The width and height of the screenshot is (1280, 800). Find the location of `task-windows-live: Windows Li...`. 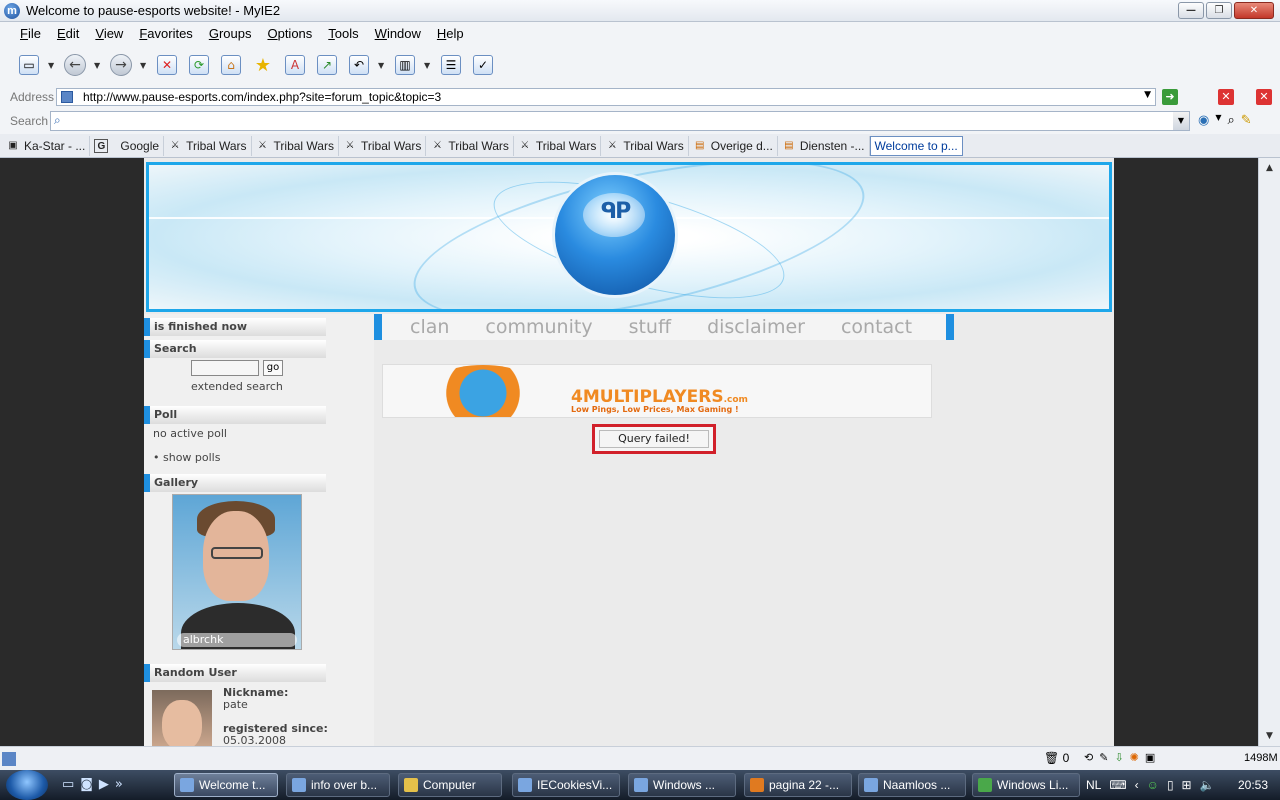

task-windows-live: Windows Li... is located at coordinates (1026, 785).